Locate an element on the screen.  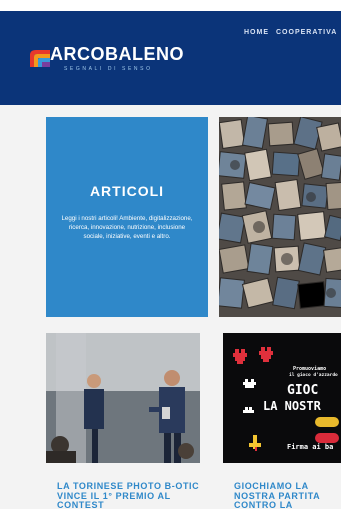
award-ceremony-image is located at coordinates (123, 398).